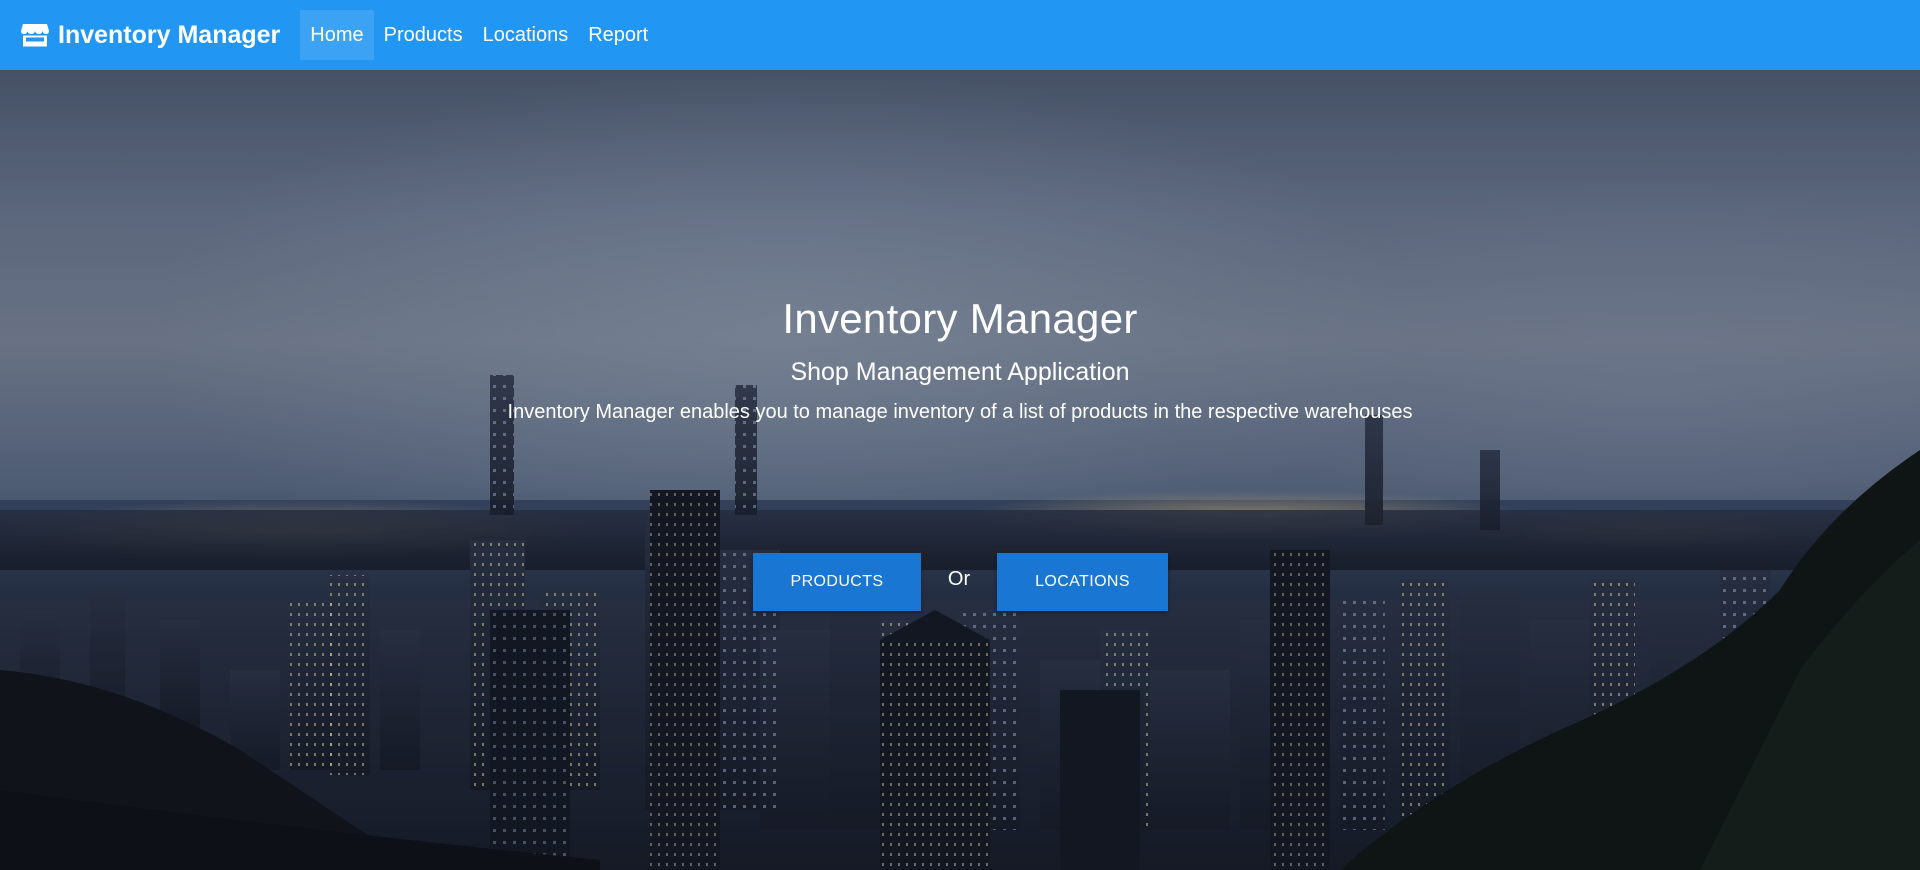  What do you see at coordinates (960, 318) in the screenshot?
I see `hero-title: Inventory Manager` at bounding box center [960, 318].